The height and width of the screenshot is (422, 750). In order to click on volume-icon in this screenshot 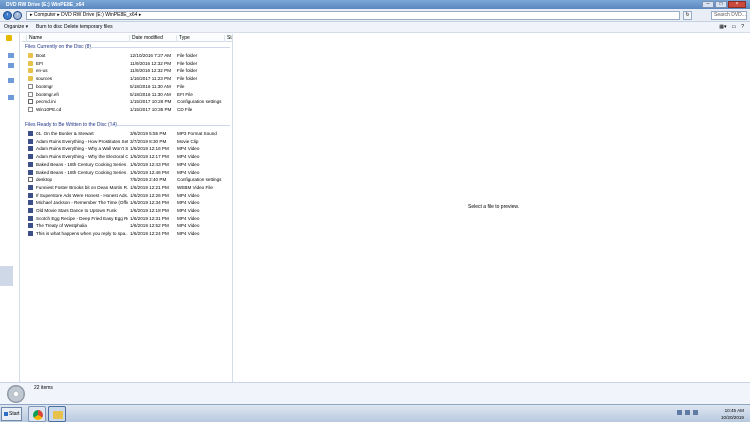, I will do `click(695, 412)`.